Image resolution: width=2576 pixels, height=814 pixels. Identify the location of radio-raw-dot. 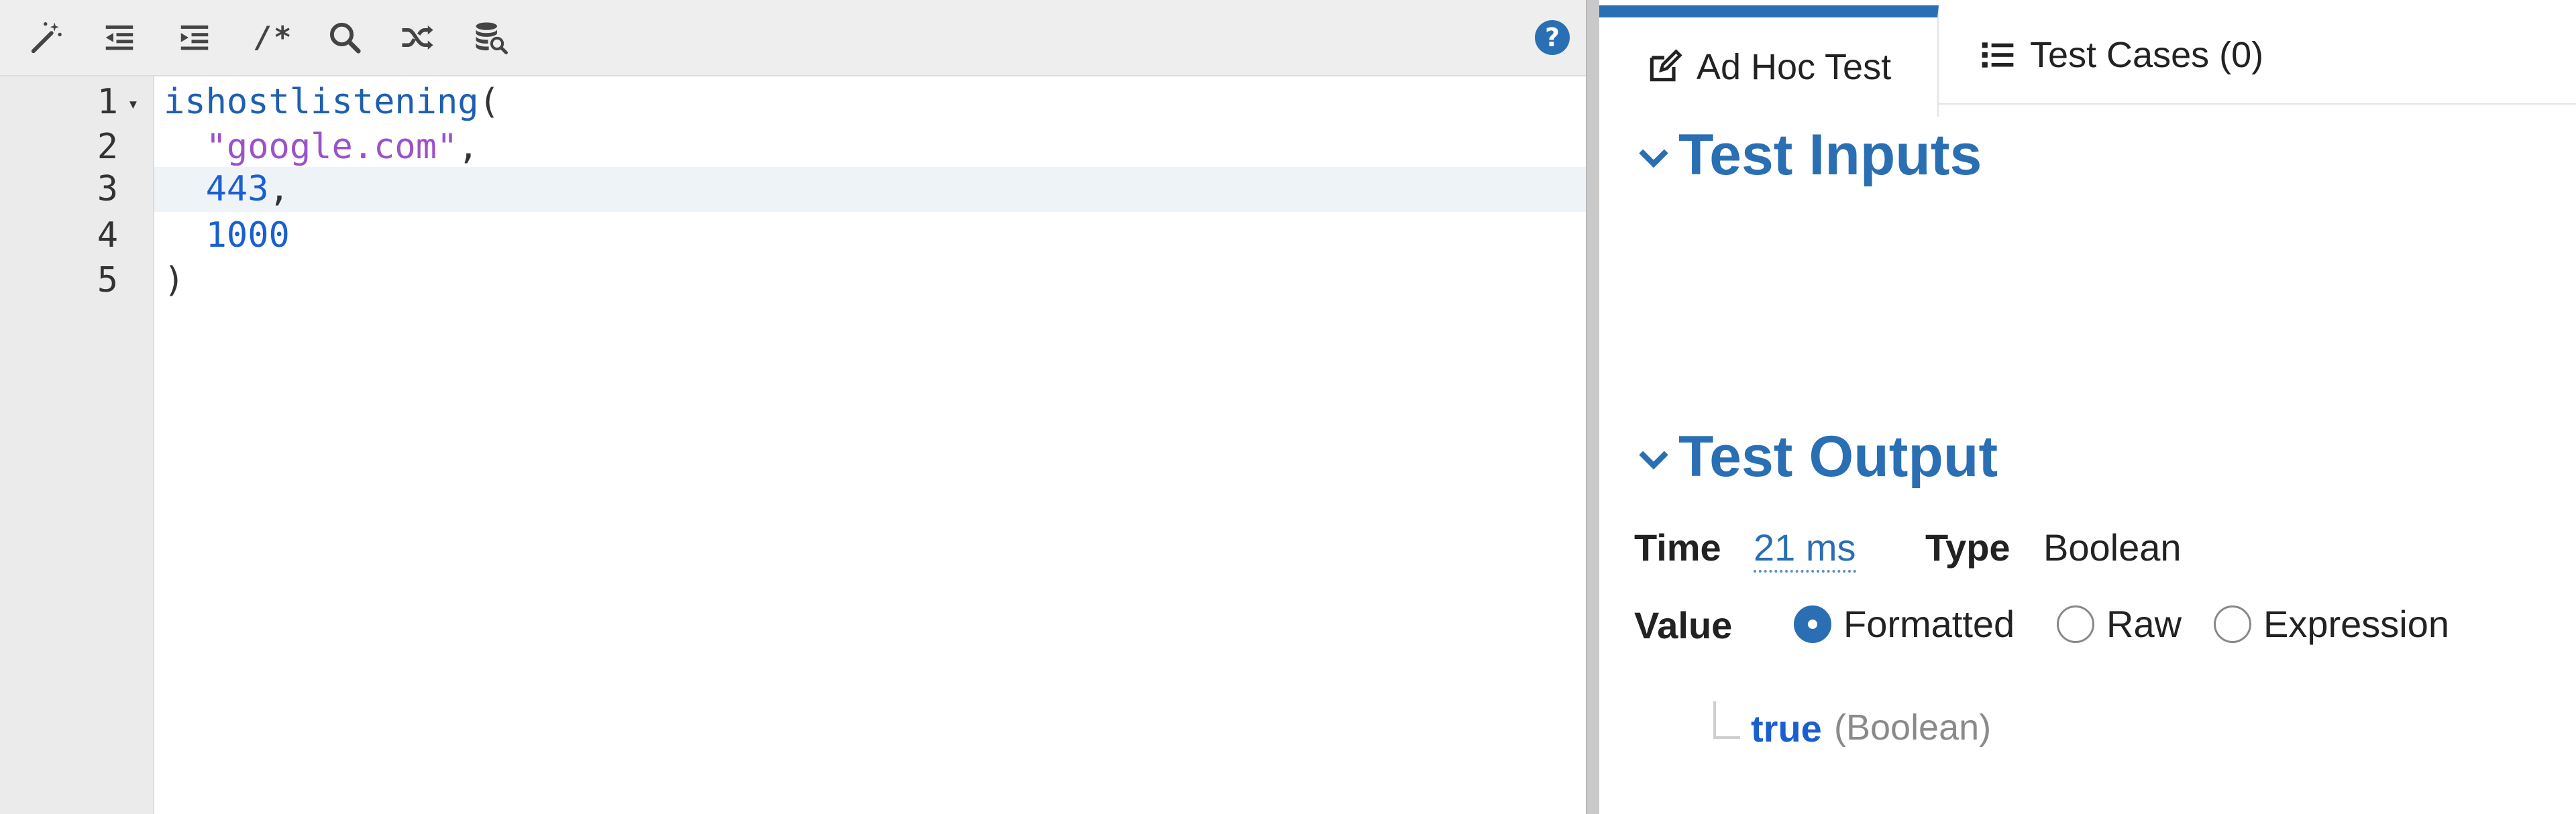
(2075, 624).